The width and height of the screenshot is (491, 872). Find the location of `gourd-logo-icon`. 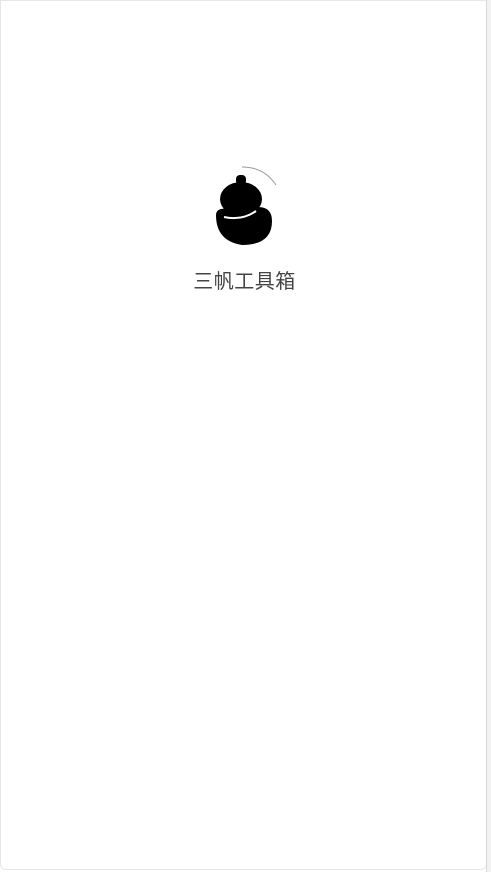

gourd-logo-icon is located at coordinates (245, 205).